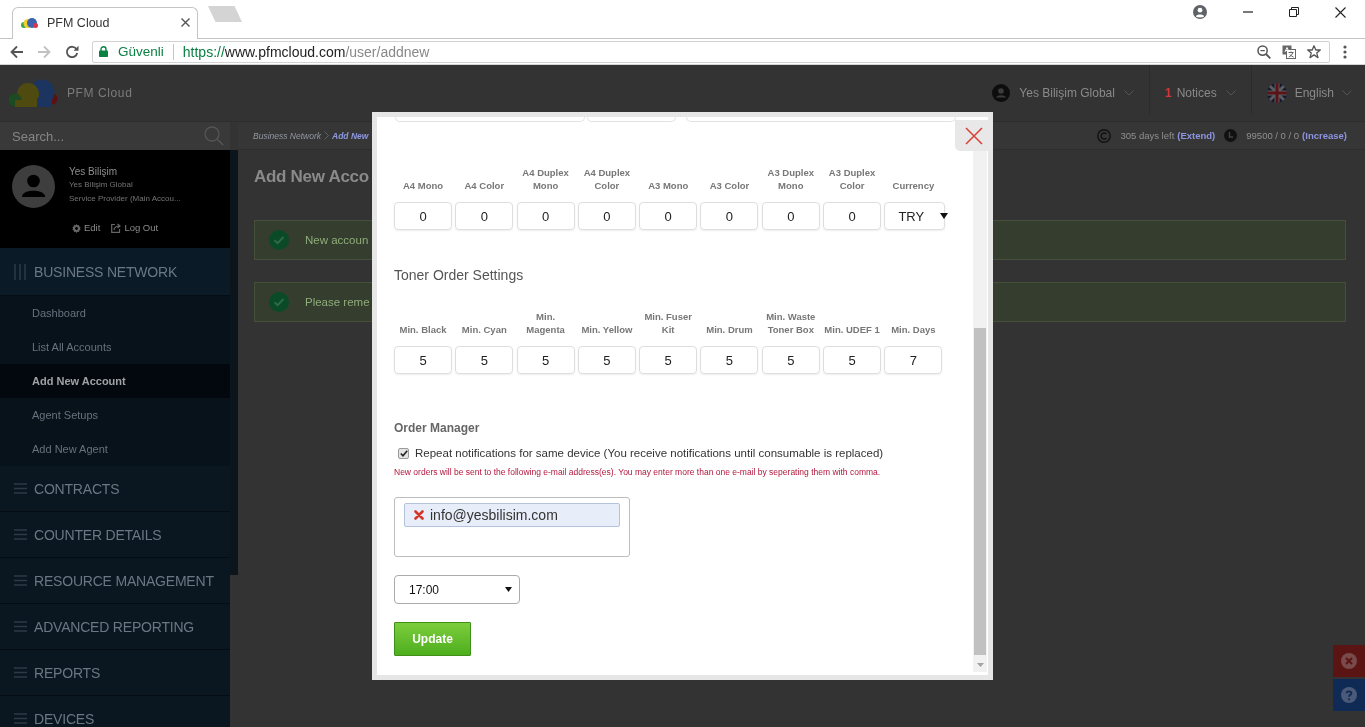 The image size is (1365, 727). I want to click on down-arrow-icon, so click(980, 665).